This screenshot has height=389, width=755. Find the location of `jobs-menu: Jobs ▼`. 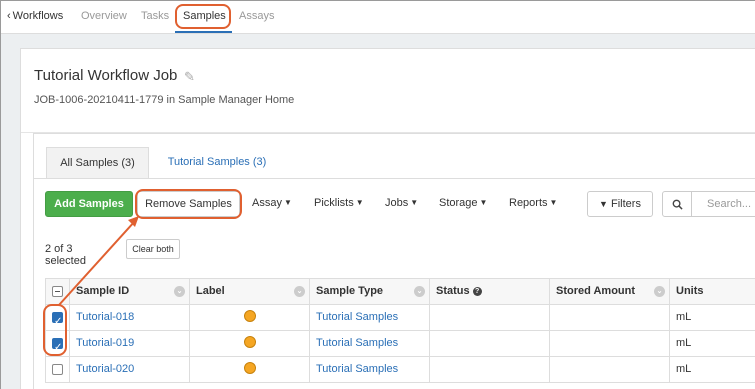

jobs-menu: Jobs ▼ is located at coordinates (401, 203).